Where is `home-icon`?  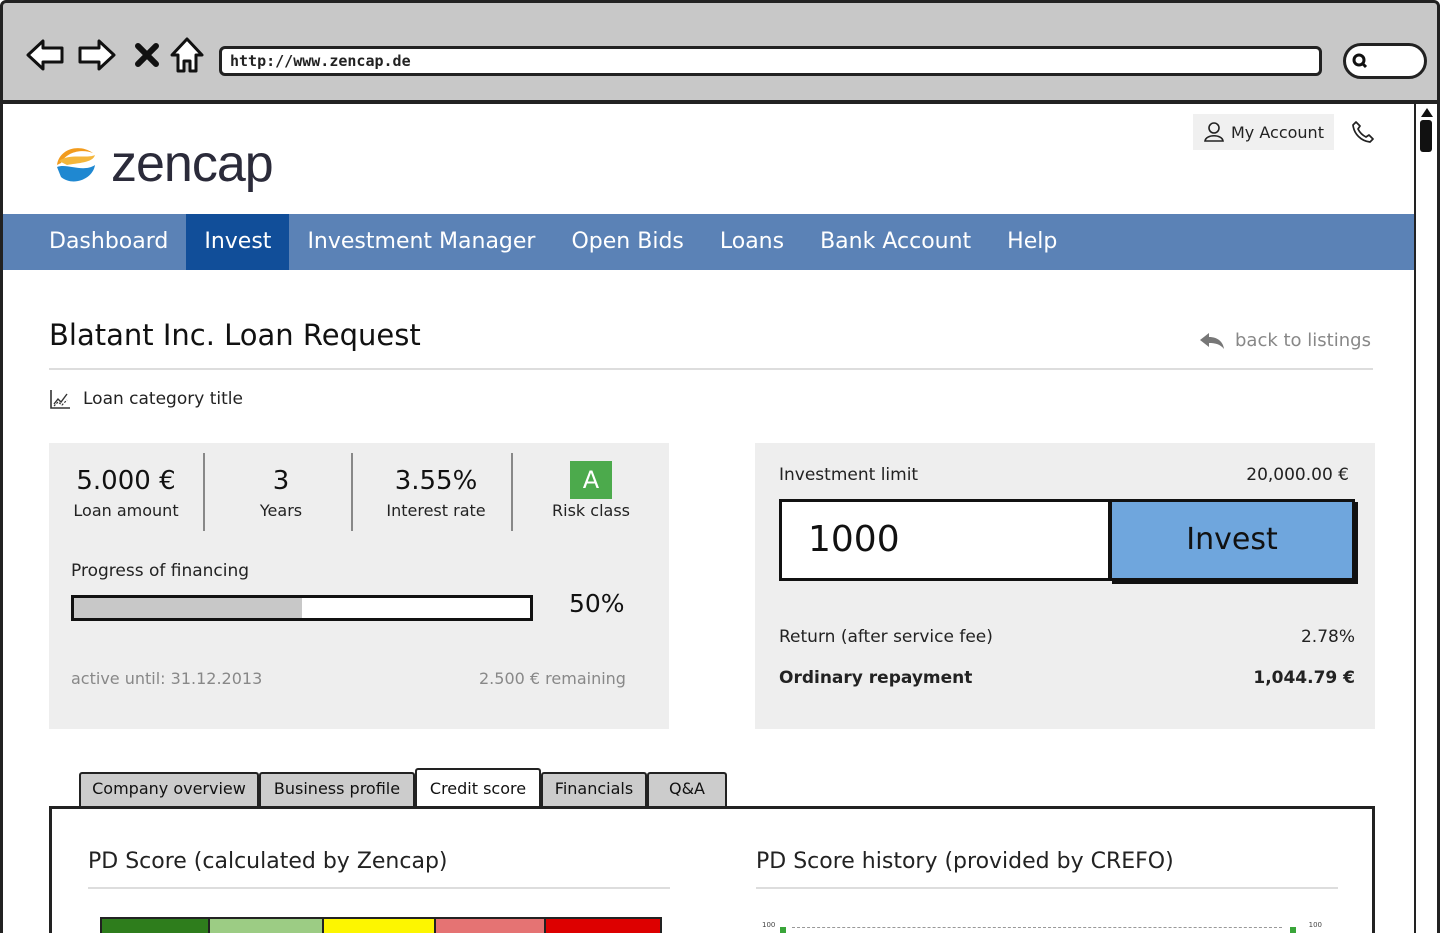 home-icon is located at coordinates (187, 55).